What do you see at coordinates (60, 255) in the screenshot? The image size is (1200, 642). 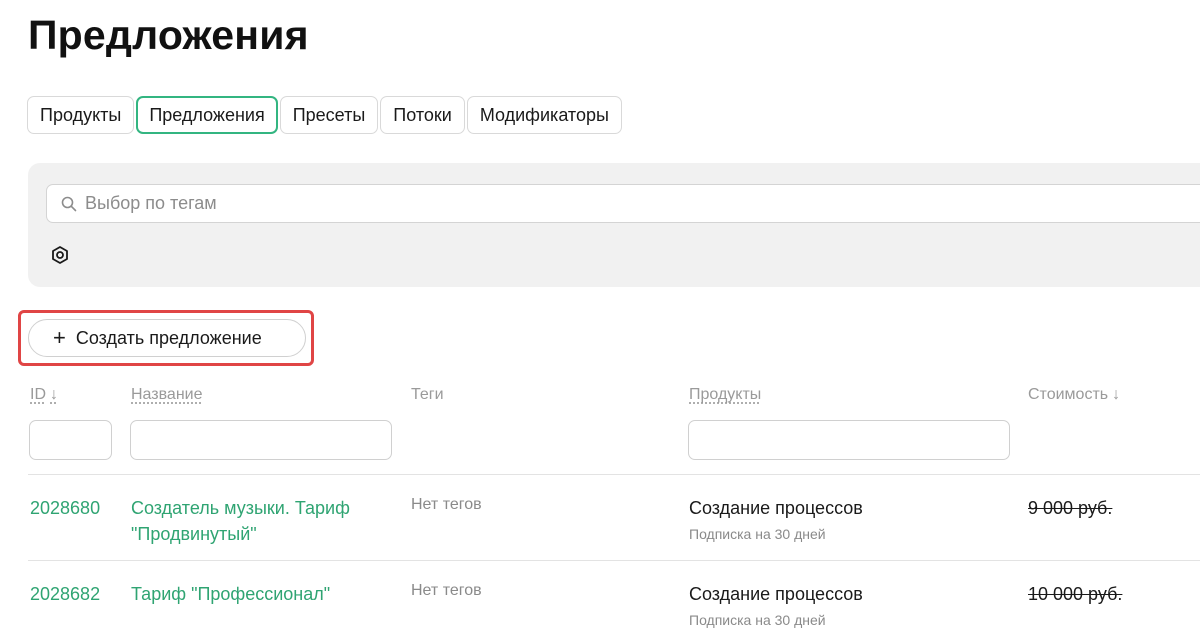 I see `settings-icon` at bounding box center [60, 255].